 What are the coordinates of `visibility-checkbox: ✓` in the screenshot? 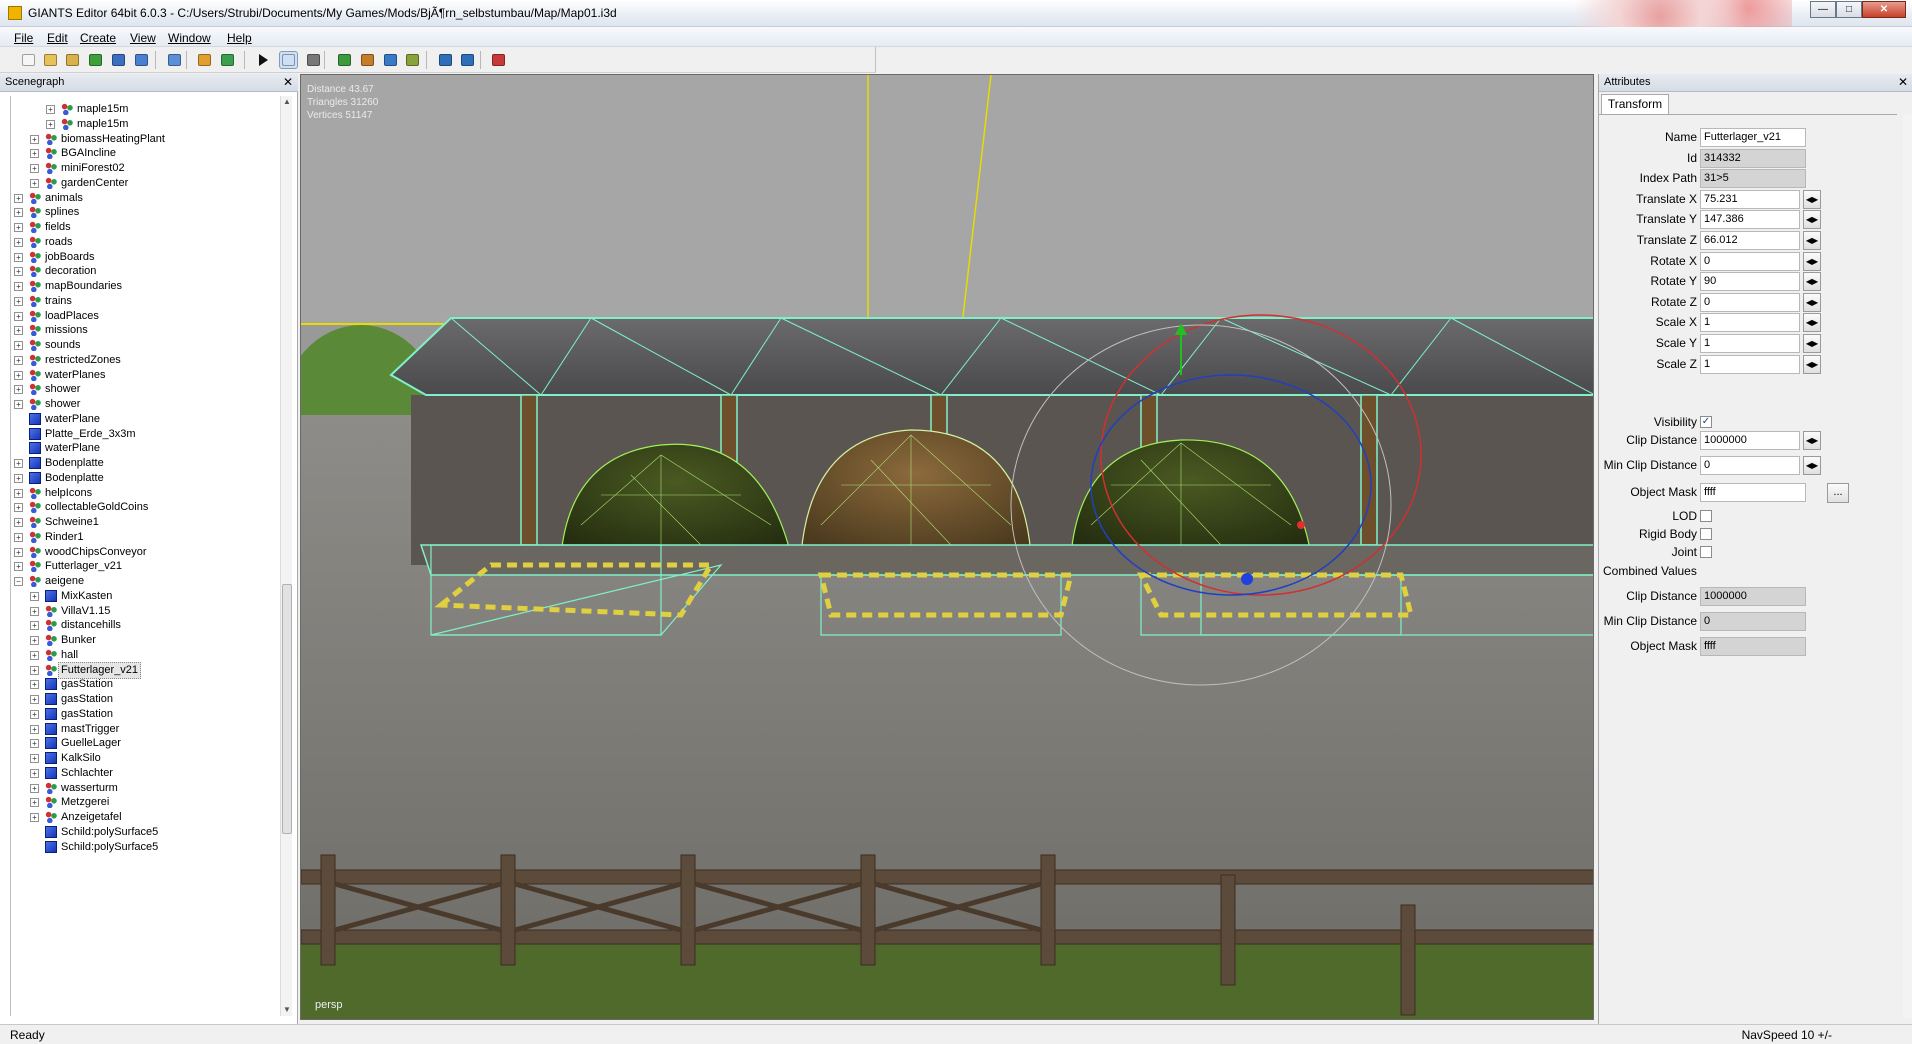 It's located at (1706, 422).